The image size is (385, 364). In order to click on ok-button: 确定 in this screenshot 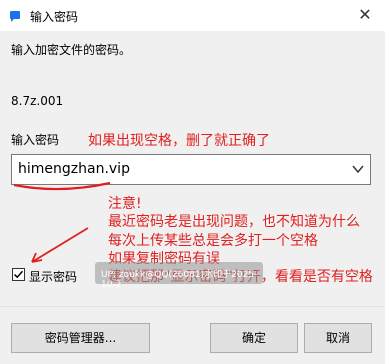, I will do `click(254, 338)`.